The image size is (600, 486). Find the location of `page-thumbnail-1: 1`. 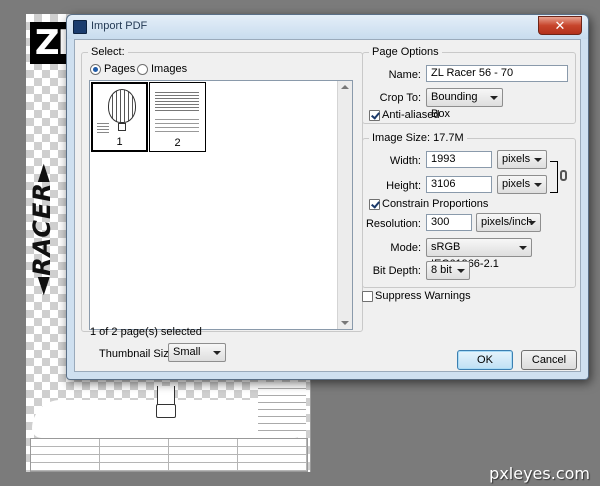

page-thumbnail-1: 1 is located at coordinates (119, 117).